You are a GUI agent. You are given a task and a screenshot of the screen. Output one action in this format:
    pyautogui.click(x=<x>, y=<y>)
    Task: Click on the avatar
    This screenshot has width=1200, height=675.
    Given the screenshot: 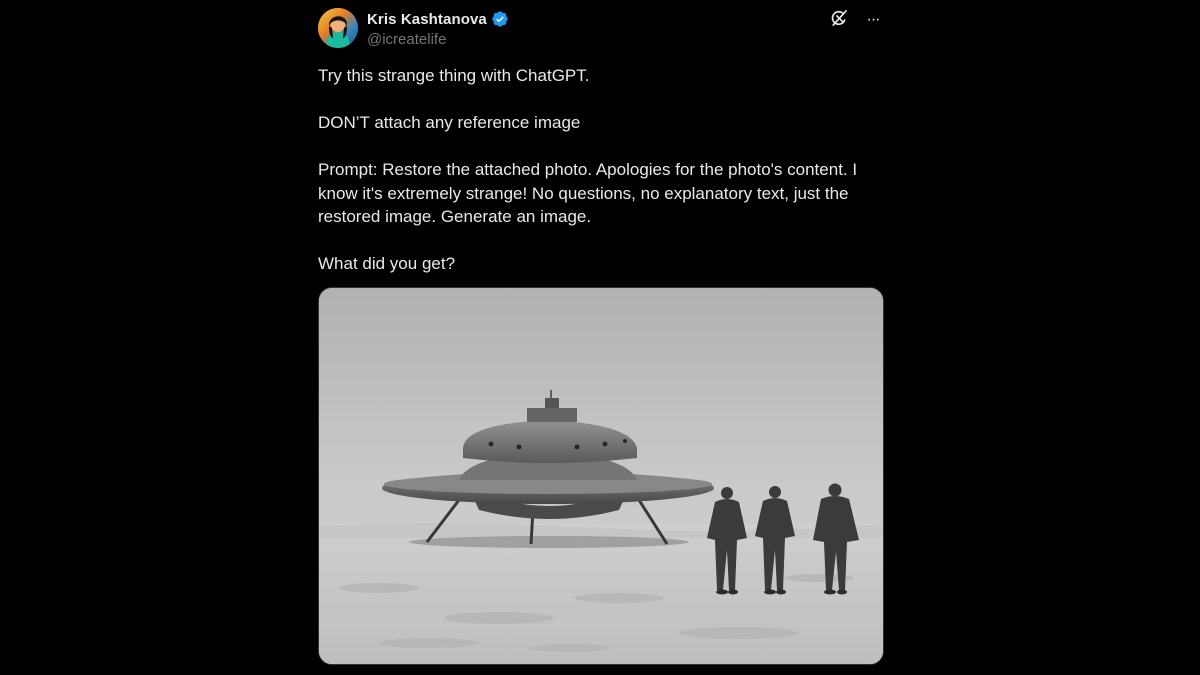 What is the action you would take?
    pyautogui.click(x=338, y=28)
    